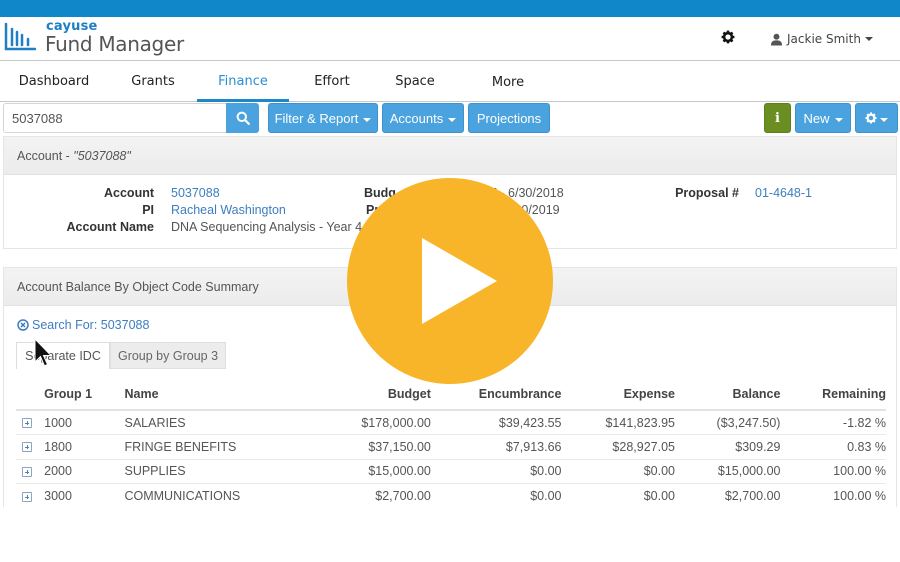 The image size is (900, 562). What do you see at coordinates (332, 82) in the screenshot?
I see `tab-effort: Effort` at bounding box center [332, 82].